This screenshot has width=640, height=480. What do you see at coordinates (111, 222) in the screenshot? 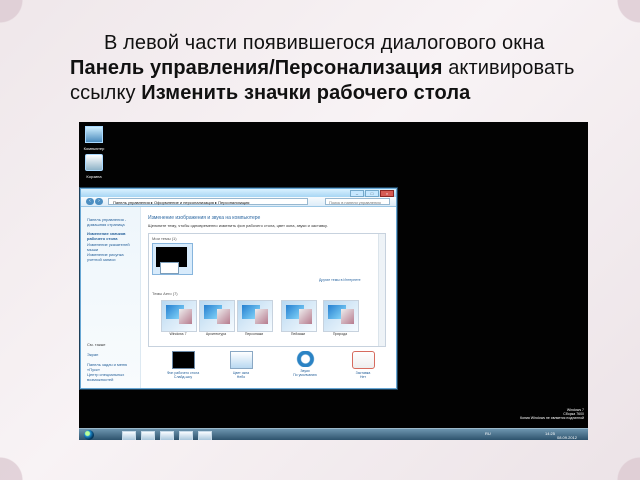
I see `sidebar-home-link: Панель управления - домашняя страница` at bounding box center [111, 222].